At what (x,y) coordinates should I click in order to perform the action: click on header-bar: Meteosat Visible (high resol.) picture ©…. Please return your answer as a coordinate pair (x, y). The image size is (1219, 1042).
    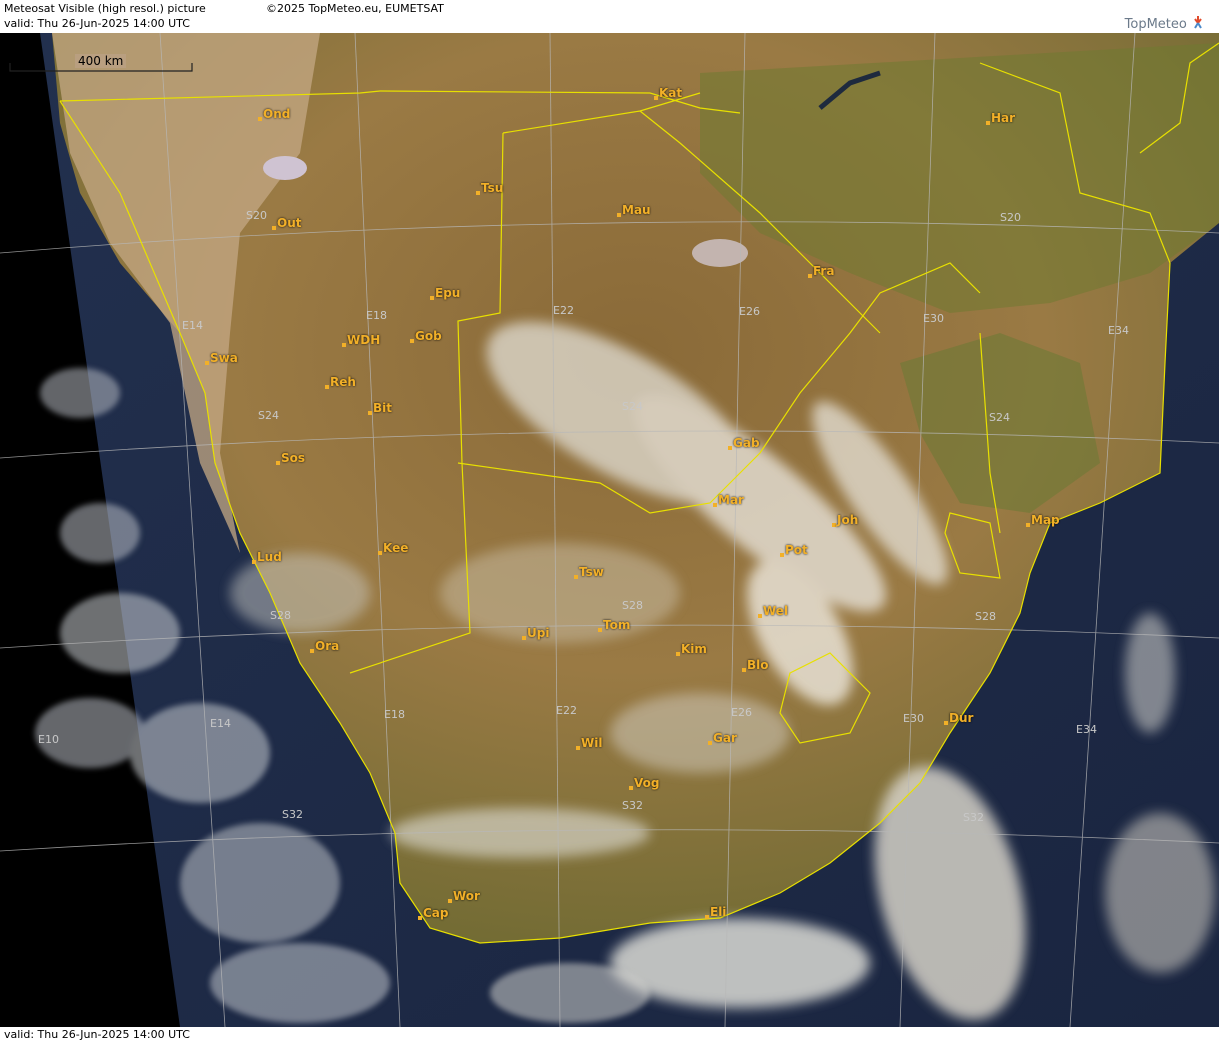
    Looking at the image, I should click on (609, 16).